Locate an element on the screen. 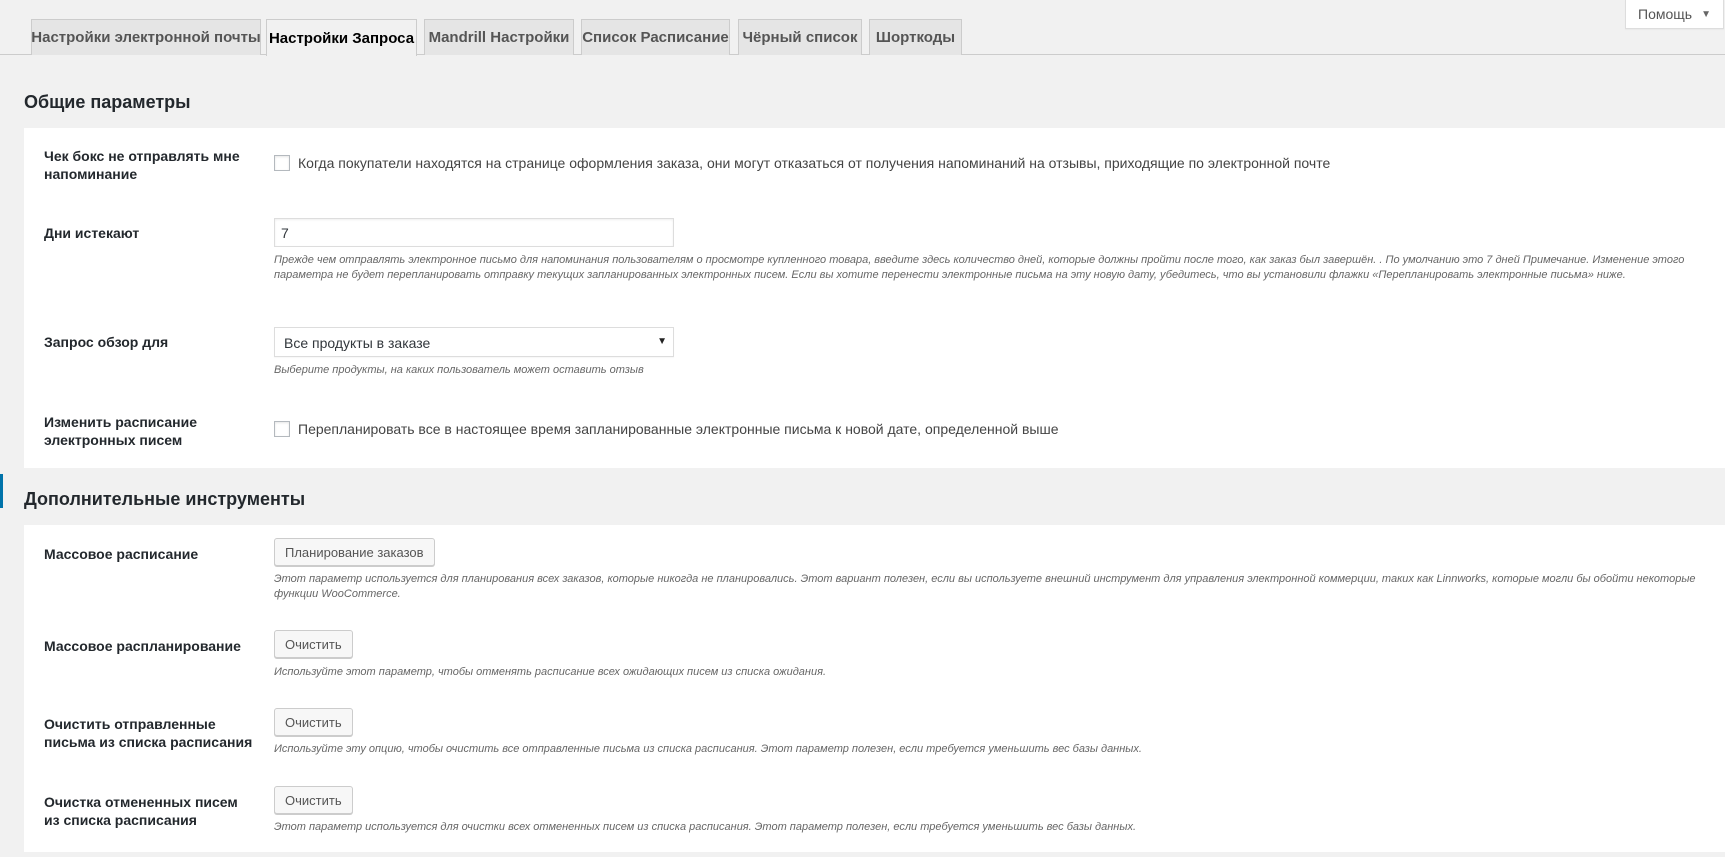  tab-mandrill-settings: Mandrill Настройки is located at coordinates (499, 37).